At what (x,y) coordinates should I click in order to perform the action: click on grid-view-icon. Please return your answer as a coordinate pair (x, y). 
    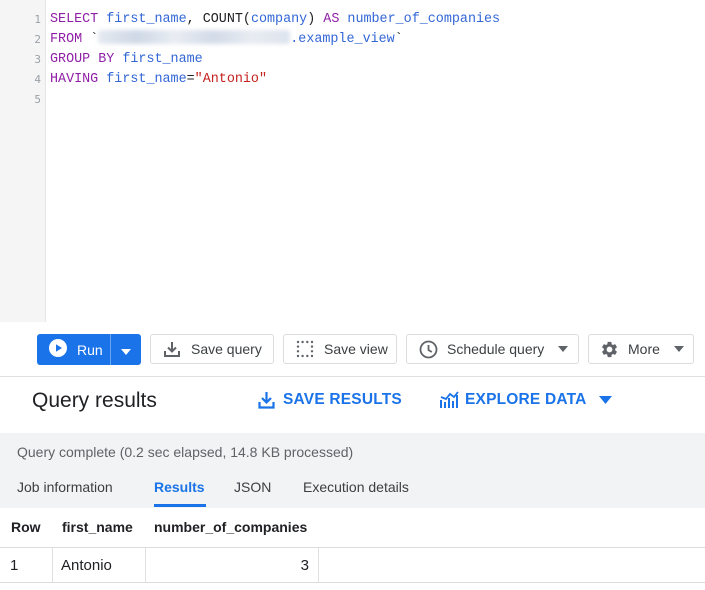
    Looking at the image, I should click on (305, 349).